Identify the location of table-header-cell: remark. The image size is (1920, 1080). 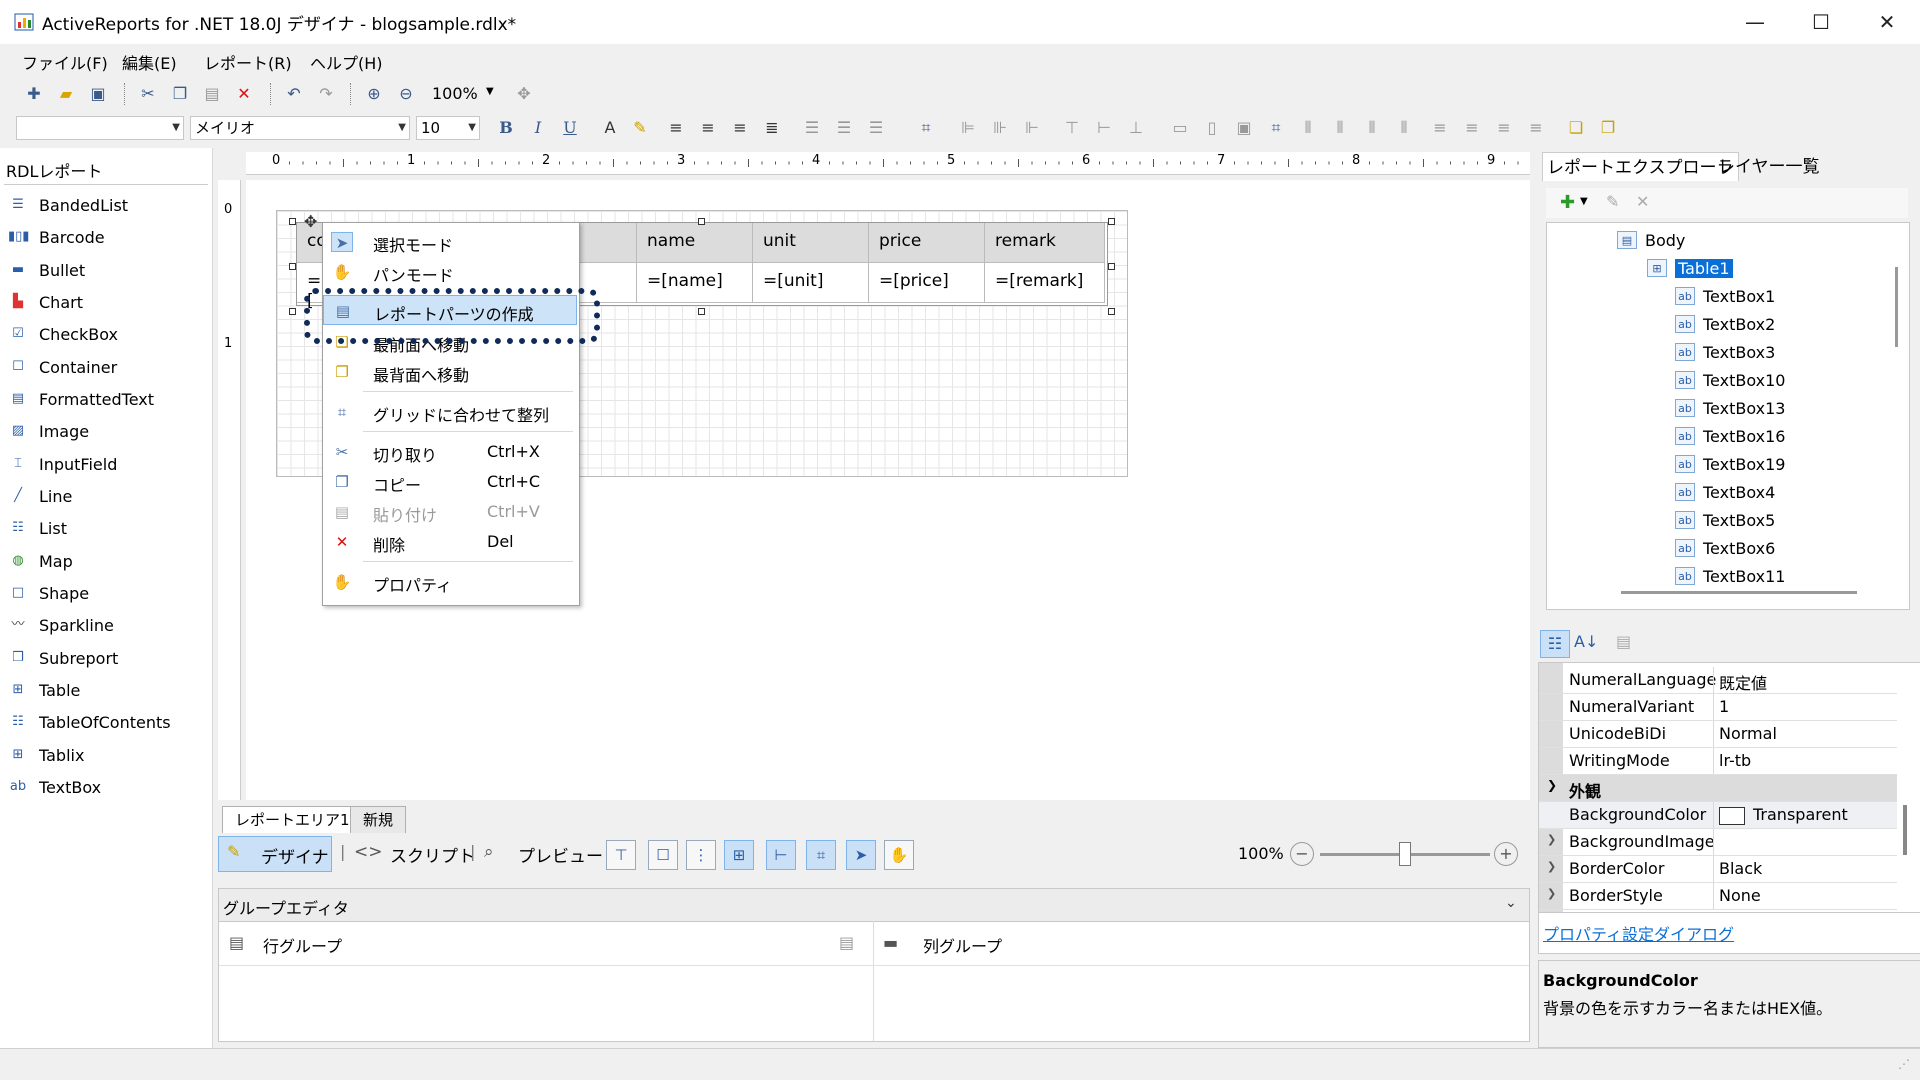
(1045, 243).